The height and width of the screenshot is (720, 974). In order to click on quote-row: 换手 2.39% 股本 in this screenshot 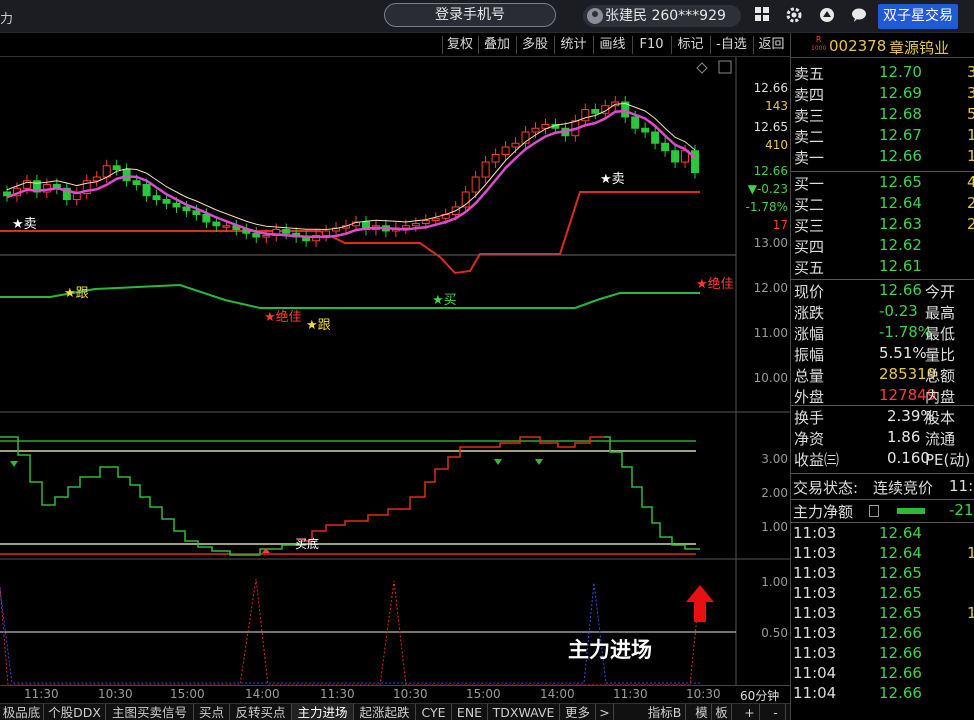, I will do `click(882, 417)`.